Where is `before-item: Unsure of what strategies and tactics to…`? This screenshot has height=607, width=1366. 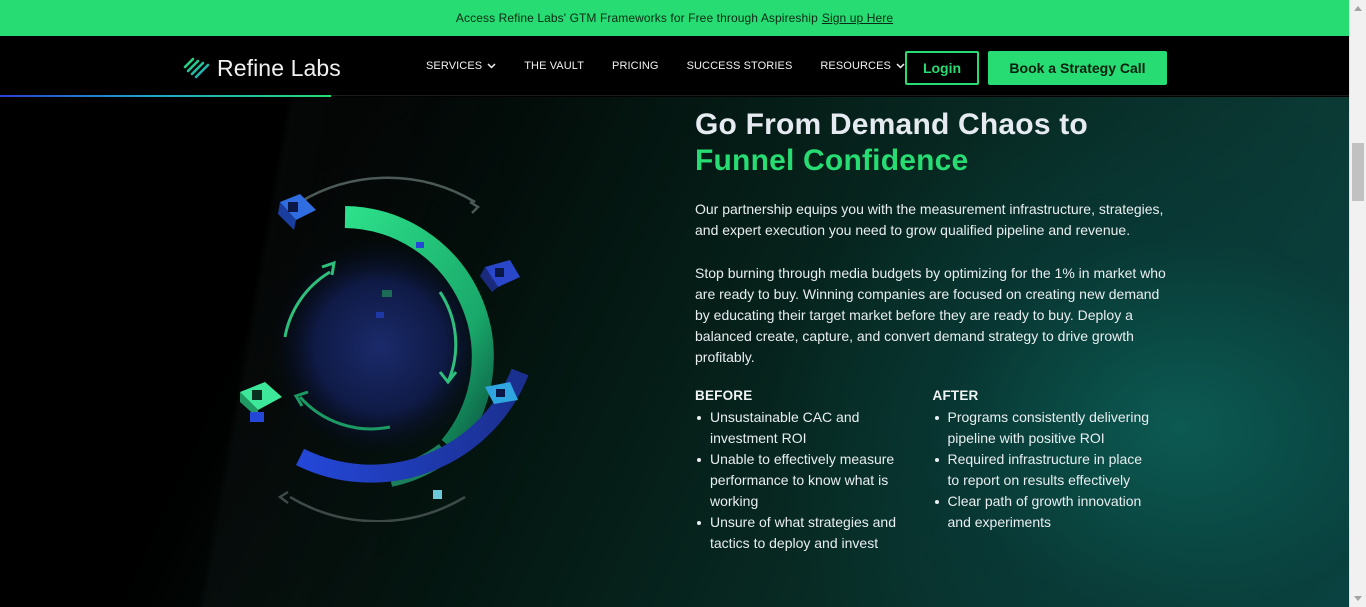
before-item: Unsure of what strategies and tactics to… is located at coordinates (807, 533).